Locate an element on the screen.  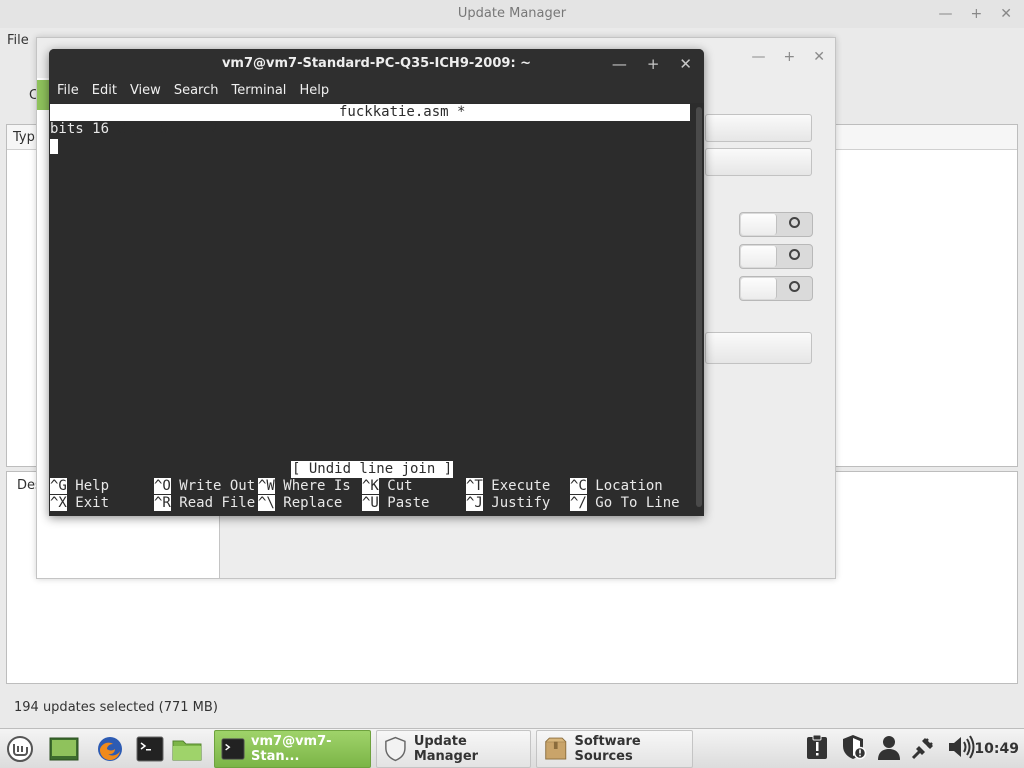
volume-icon is located at coordinates (961, 749).